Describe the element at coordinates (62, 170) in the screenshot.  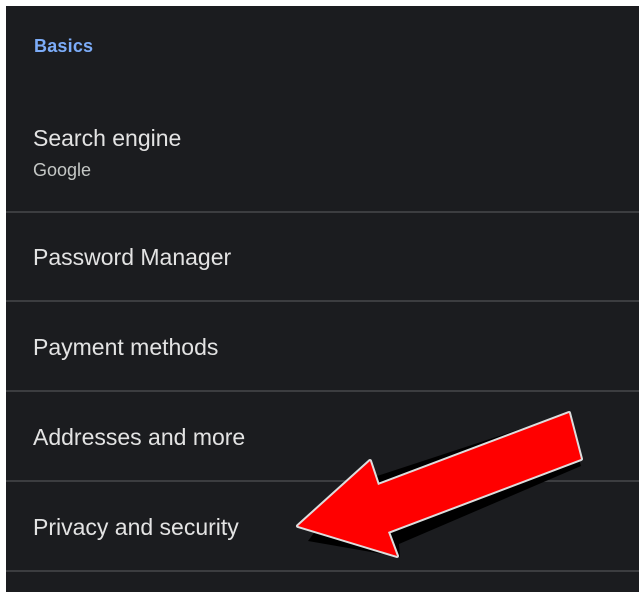
I see `settings-item-subtitle: Google` at that location.